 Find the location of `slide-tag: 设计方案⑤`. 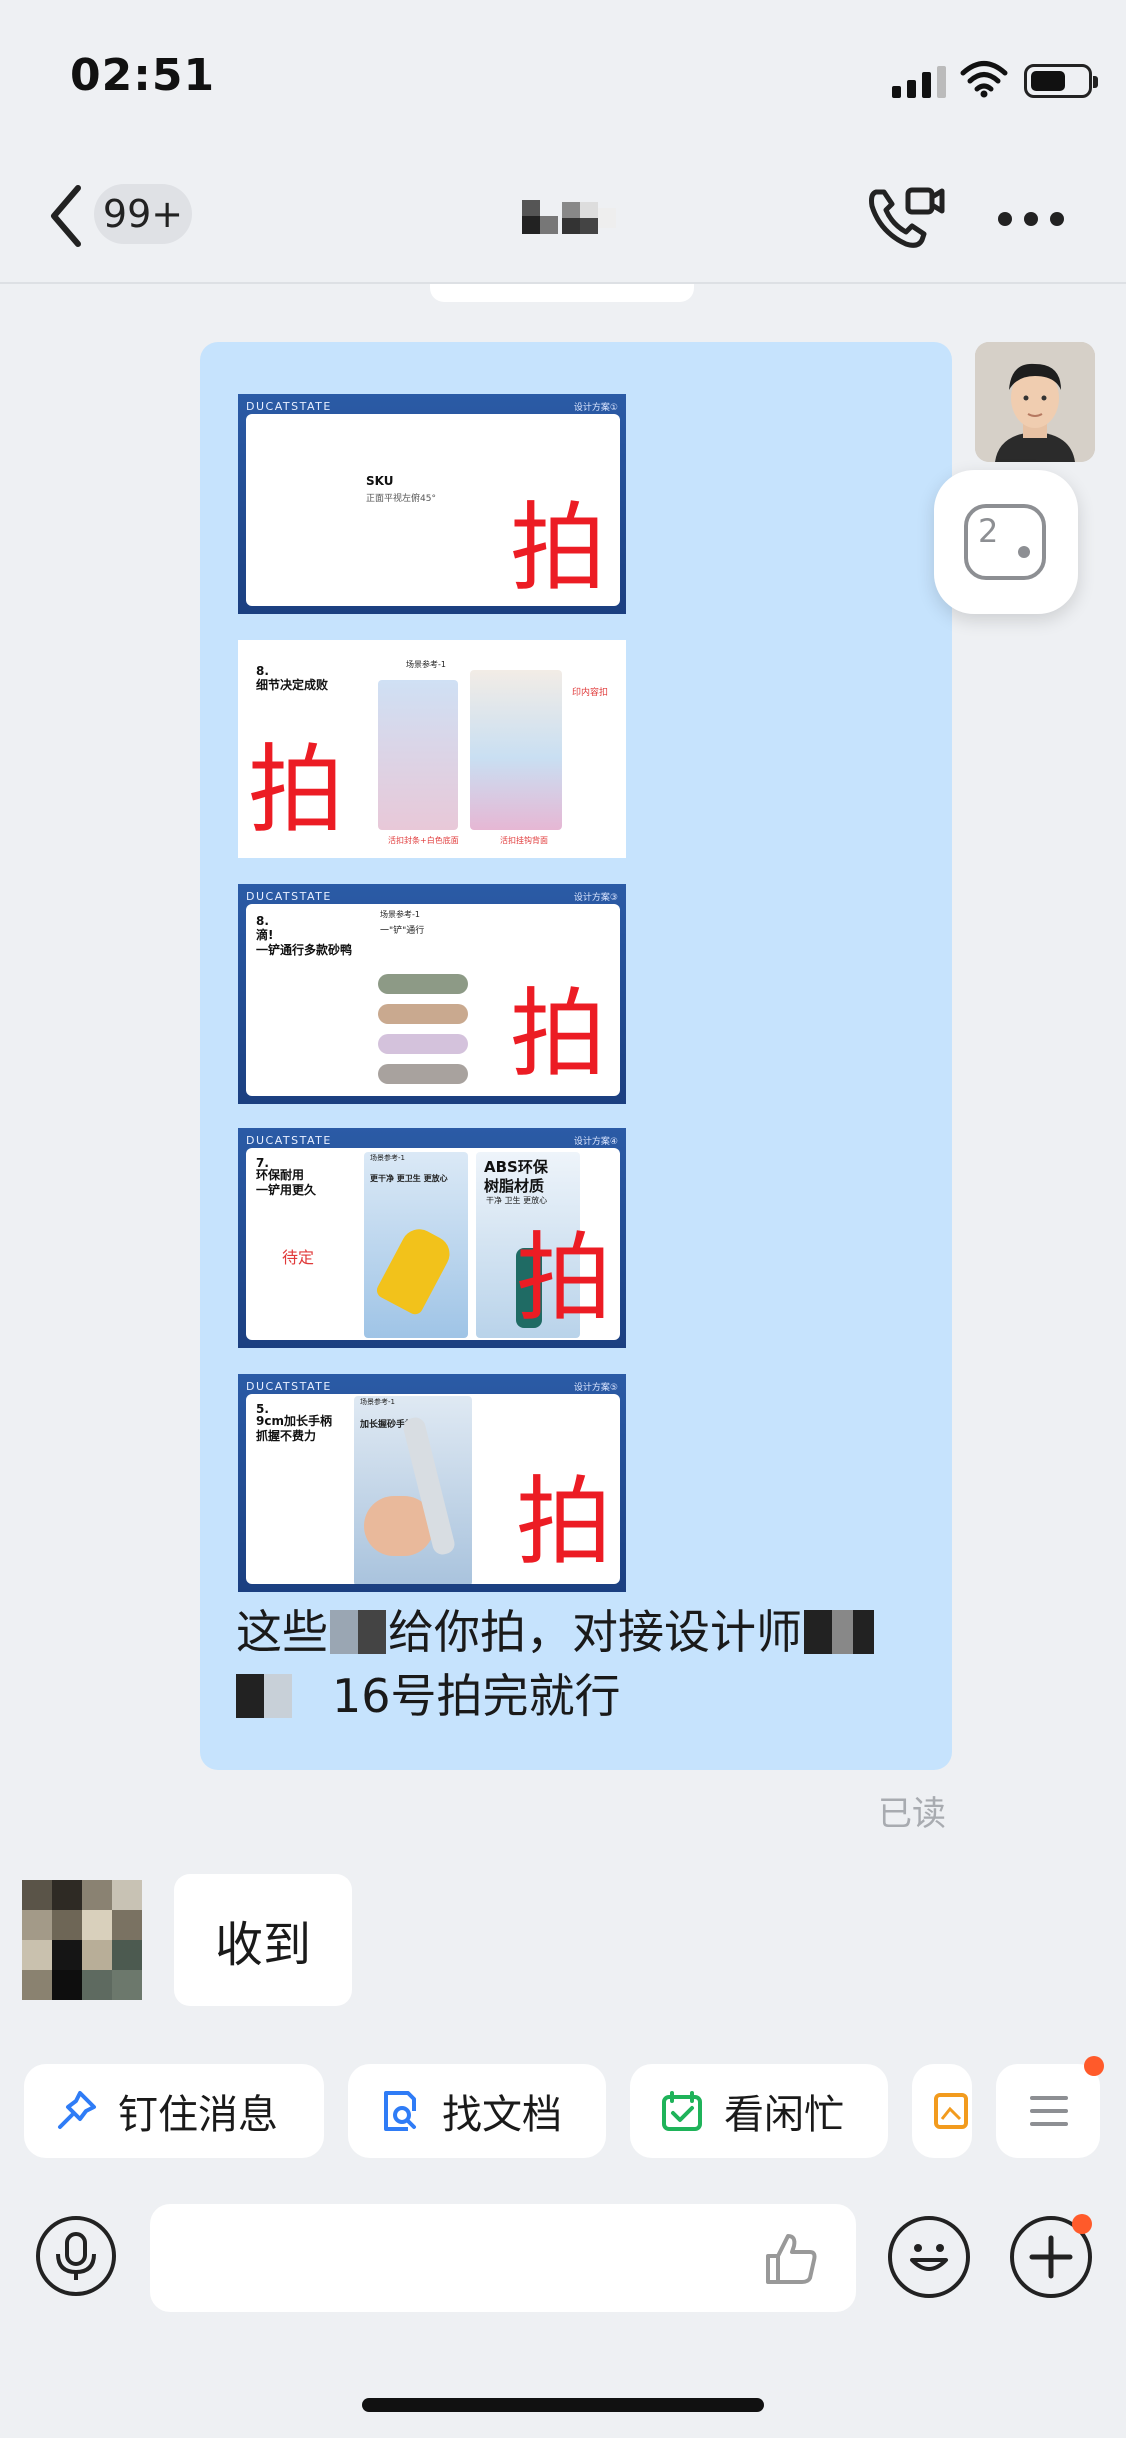

slide-tag: 设计方案⑤ is located at coordinates (595, 1387).